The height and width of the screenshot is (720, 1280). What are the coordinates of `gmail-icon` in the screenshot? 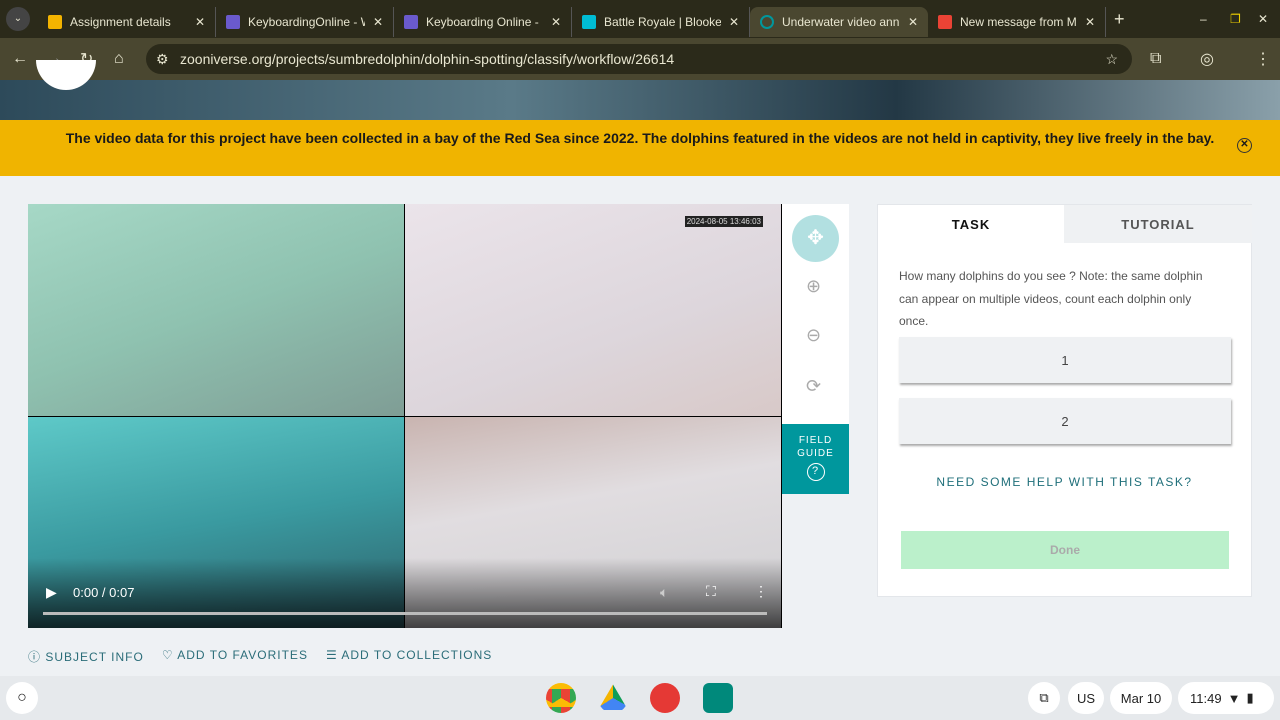 It's located at (945, 22).